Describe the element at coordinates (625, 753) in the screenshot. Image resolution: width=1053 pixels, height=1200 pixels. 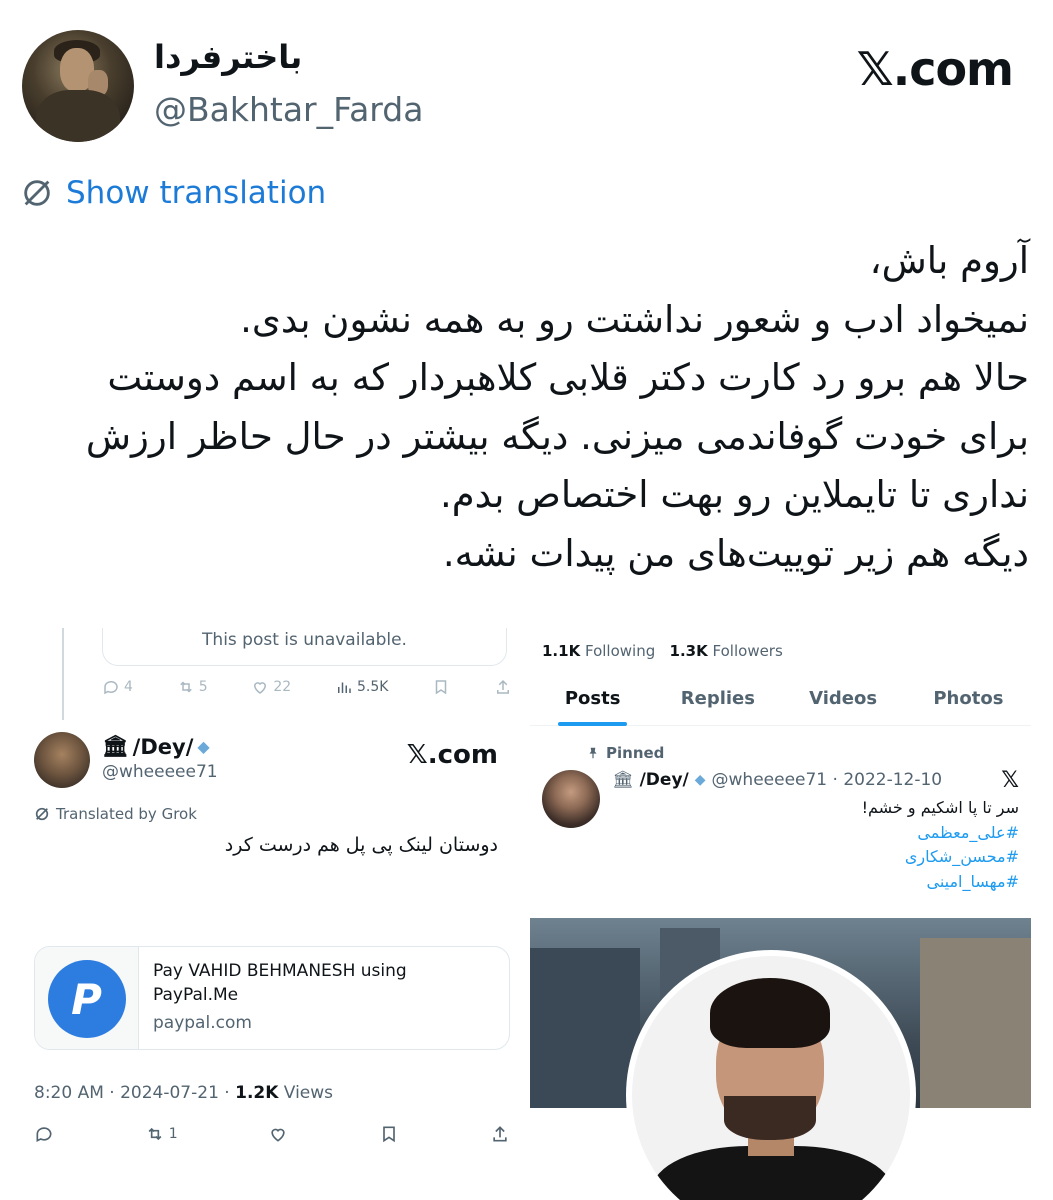
I see `pinned-label: Pinned` at that location.